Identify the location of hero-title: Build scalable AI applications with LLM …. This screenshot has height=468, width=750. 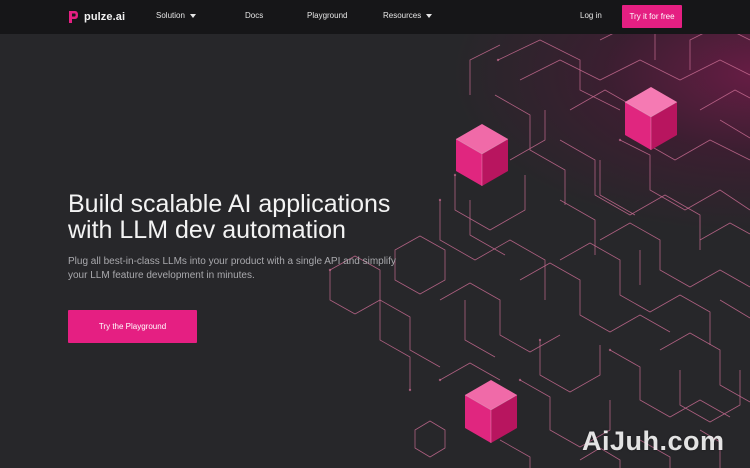
(258, 217).